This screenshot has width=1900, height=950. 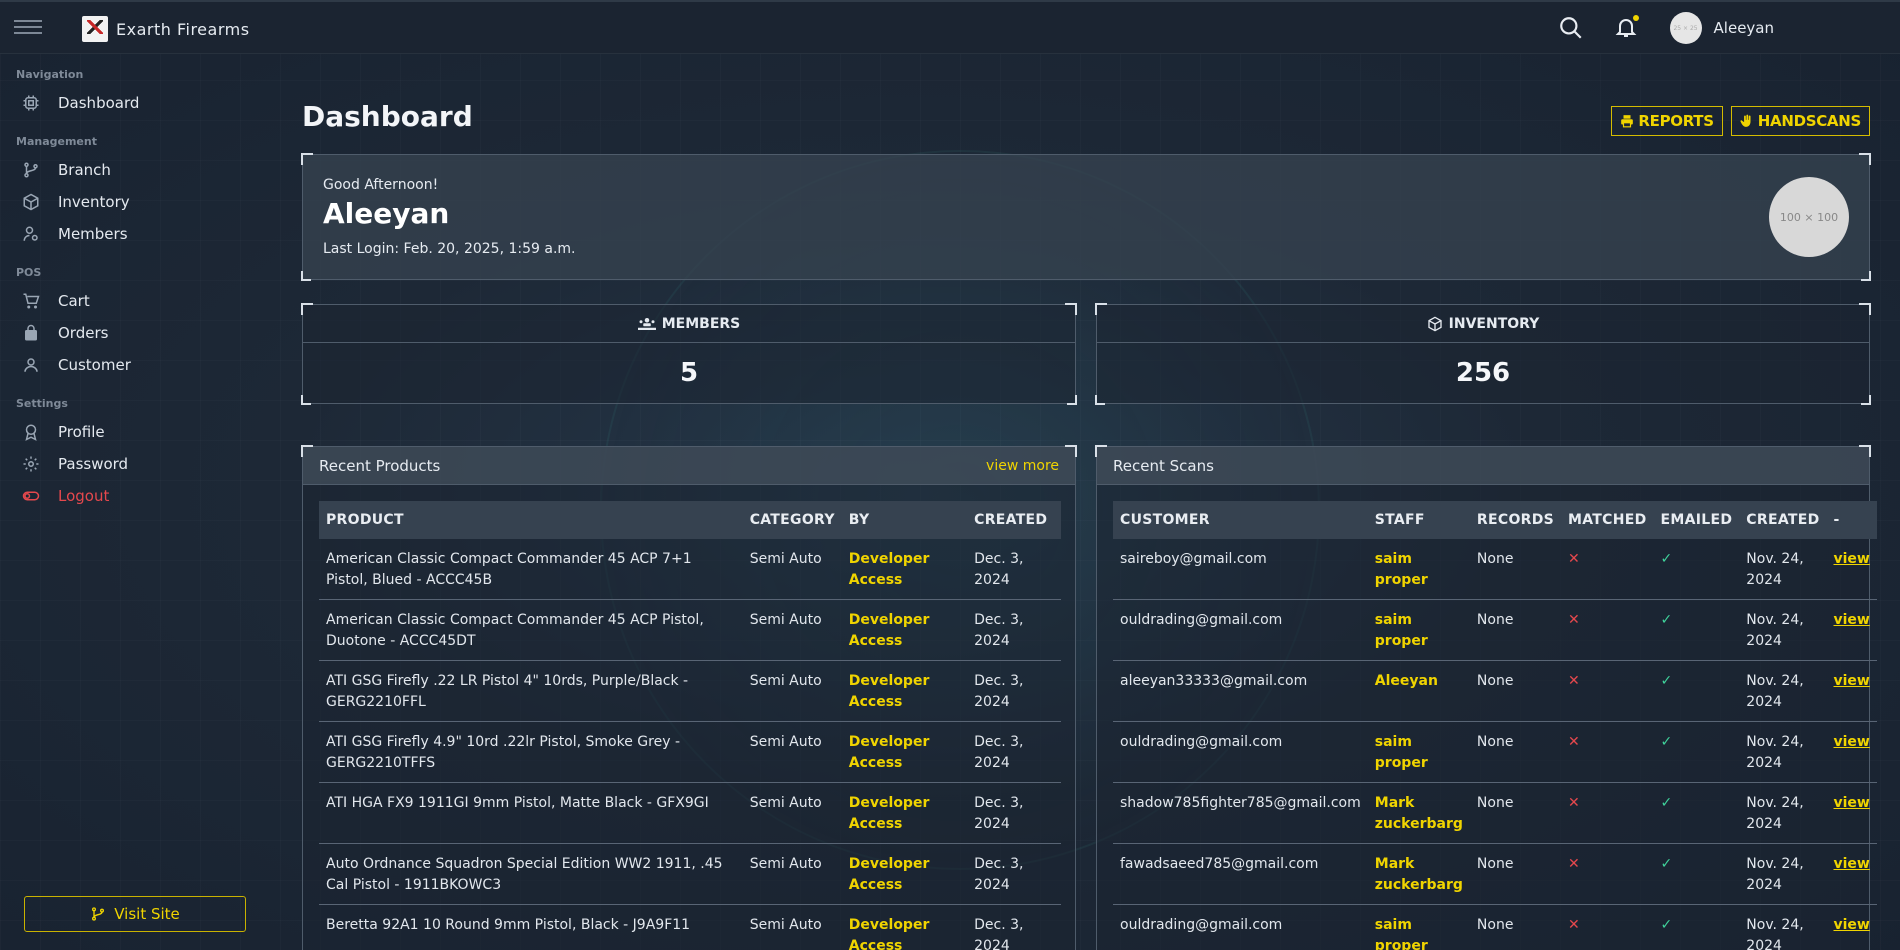 I want to click on recent-scans-header: Recent Scans, so click(x=1483, y=466).